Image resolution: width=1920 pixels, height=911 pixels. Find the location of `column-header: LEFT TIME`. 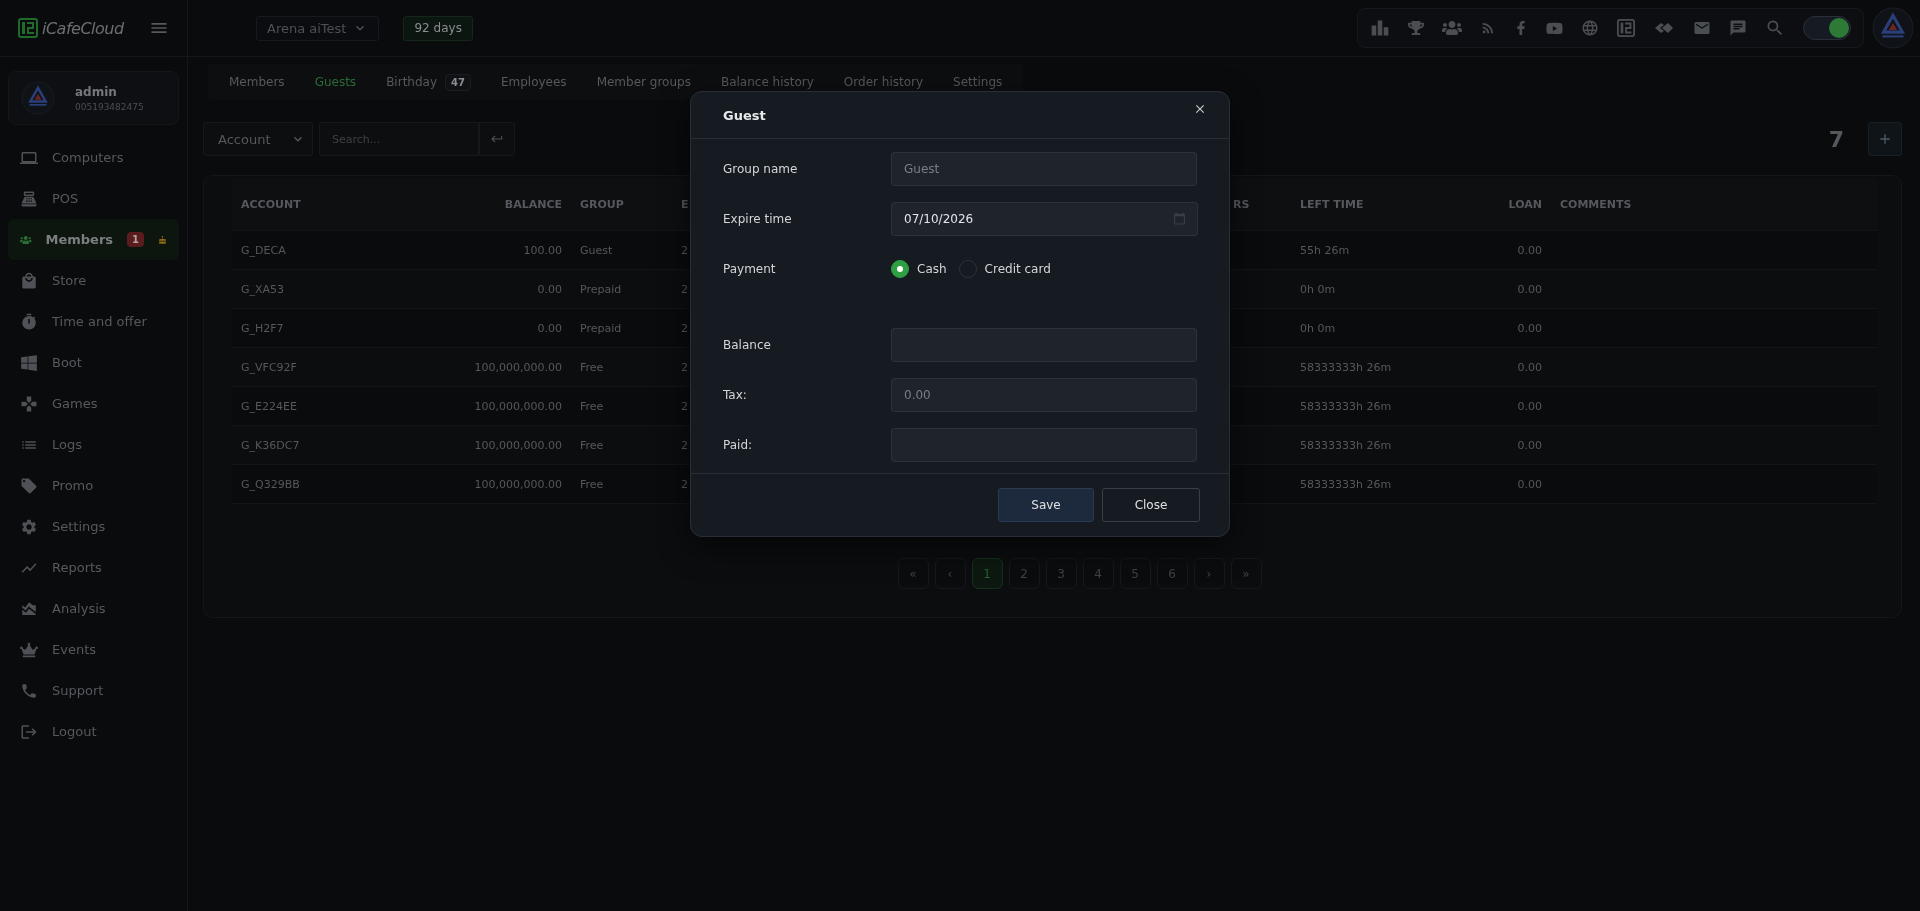

column-header: LEFT TIME is located at coordinates (1332, 204).